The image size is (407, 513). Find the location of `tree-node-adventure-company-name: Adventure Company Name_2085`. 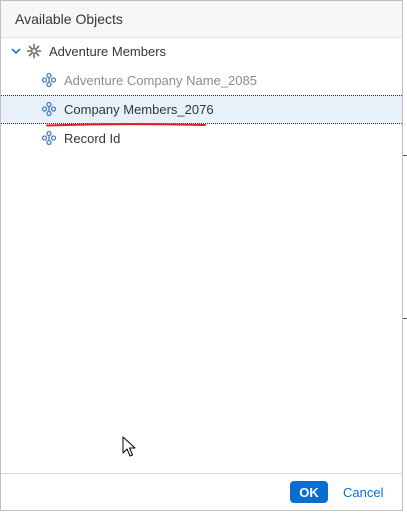

tree-node-adventure-company-name: Adventure Company Name_2085 is located at coordinates (201, 80).